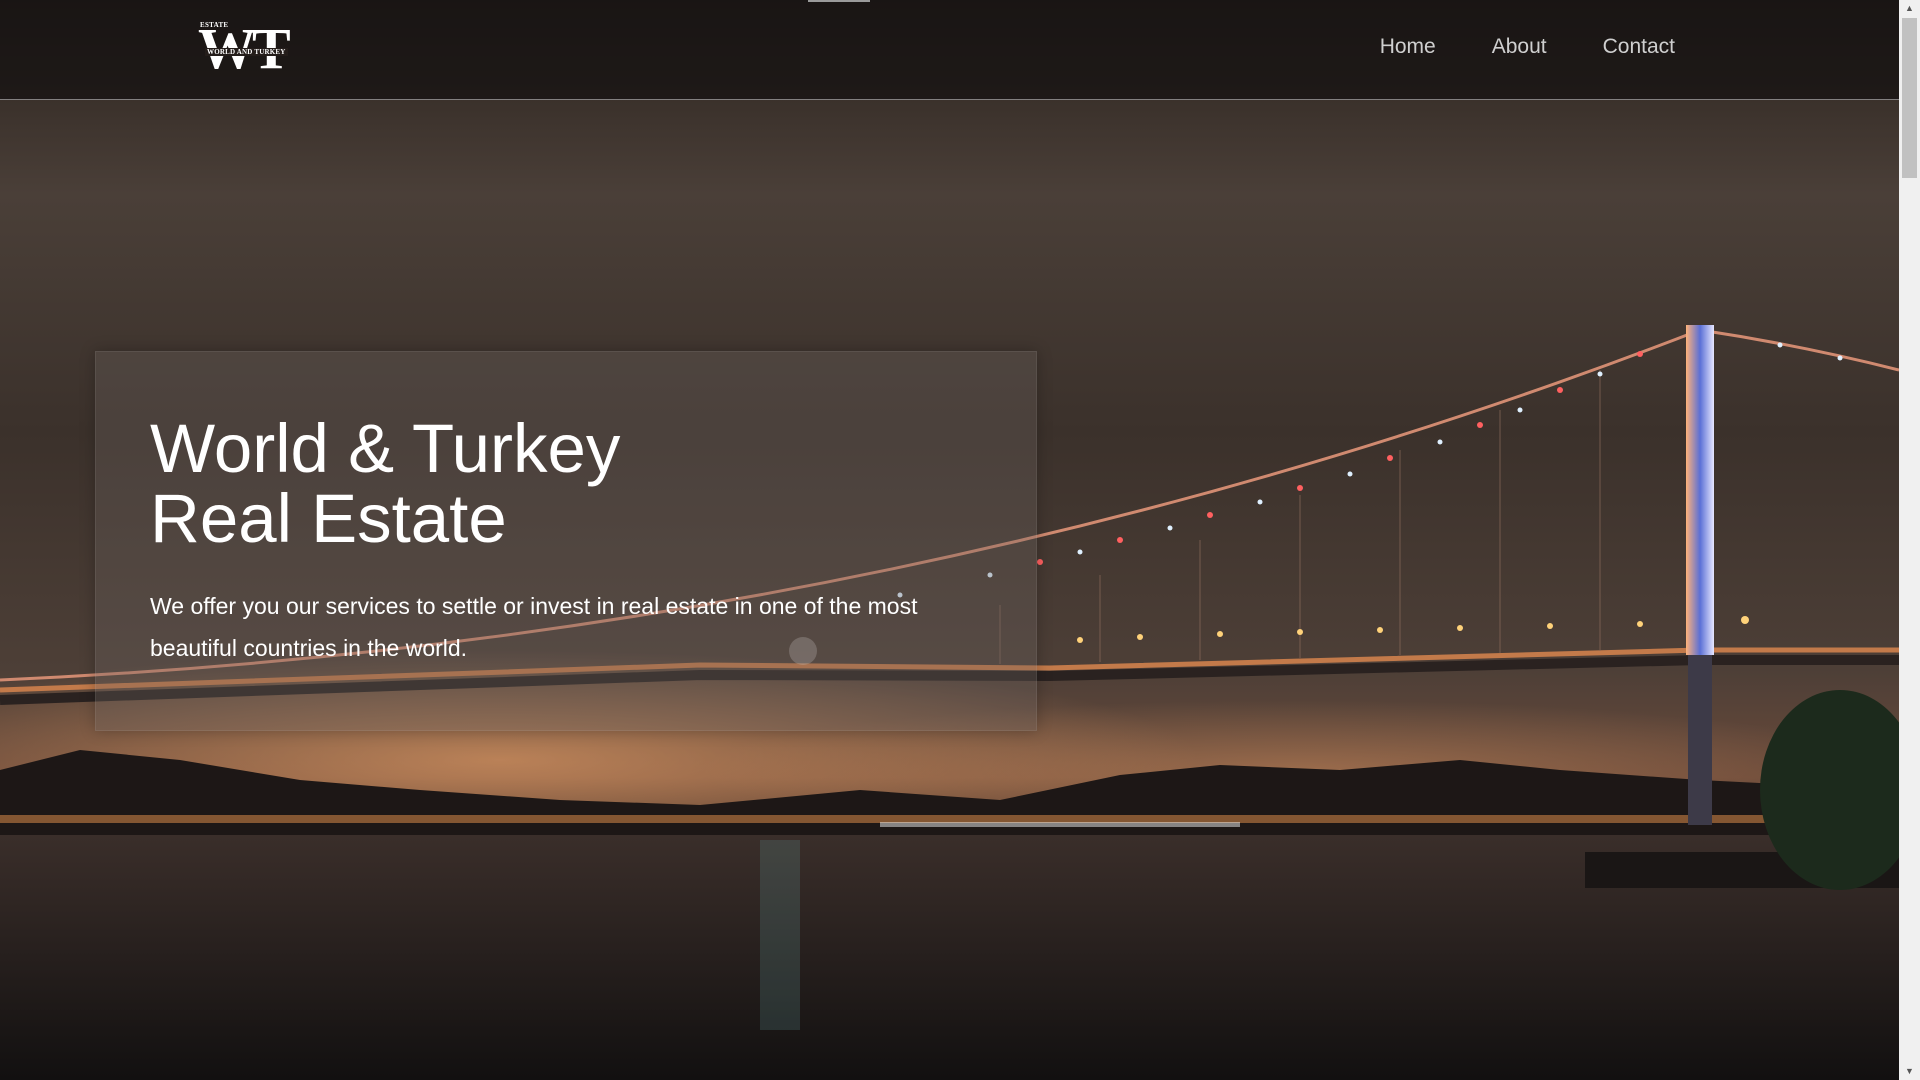 The height and width of the screenshot is (1080, 1920). Describe the element at coordinates (1909, 98) in the screenshot. I see `scrollbar-thumb` at that location.